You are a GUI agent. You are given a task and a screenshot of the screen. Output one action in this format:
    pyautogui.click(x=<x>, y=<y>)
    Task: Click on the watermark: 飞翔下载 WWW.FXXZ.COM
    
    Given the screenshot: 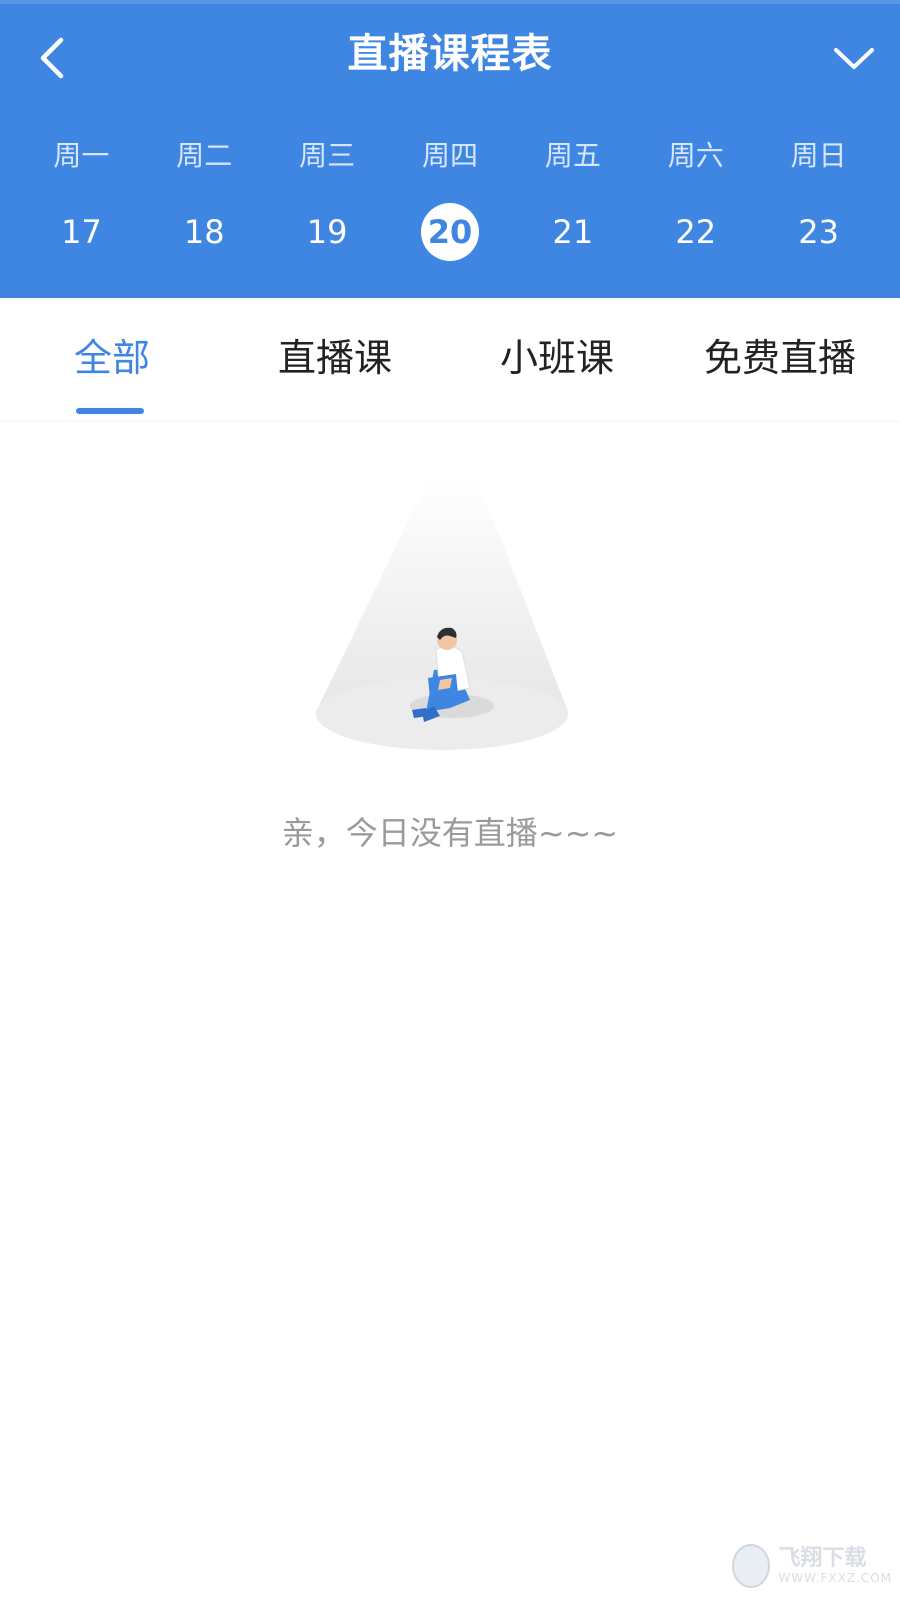 What is the action you would take?
    pyautogui.click(x=812, y=1566)
    